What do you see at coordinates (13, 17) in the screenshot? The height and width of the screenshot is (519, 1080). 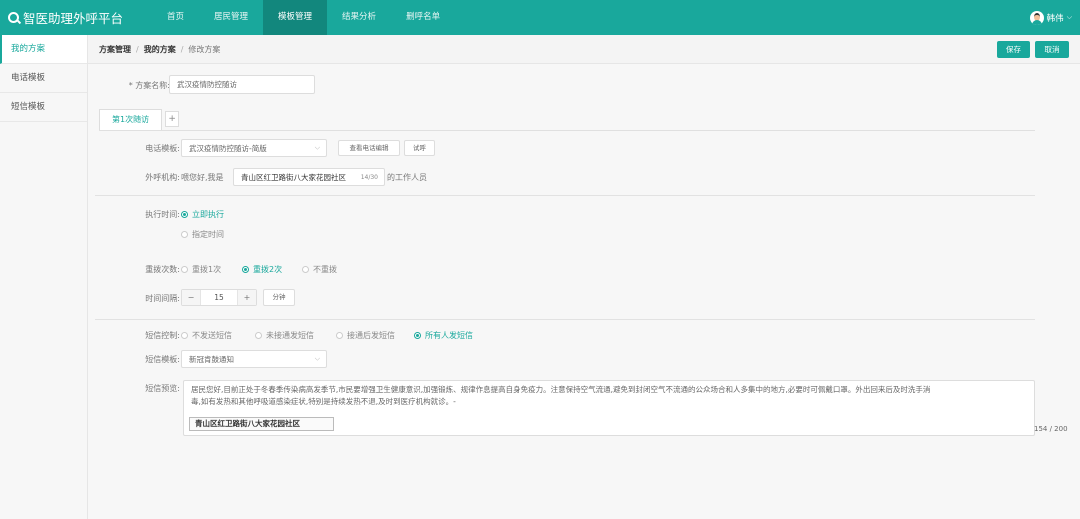 I see `search-logo-icon` at bounding box center [13, 17].